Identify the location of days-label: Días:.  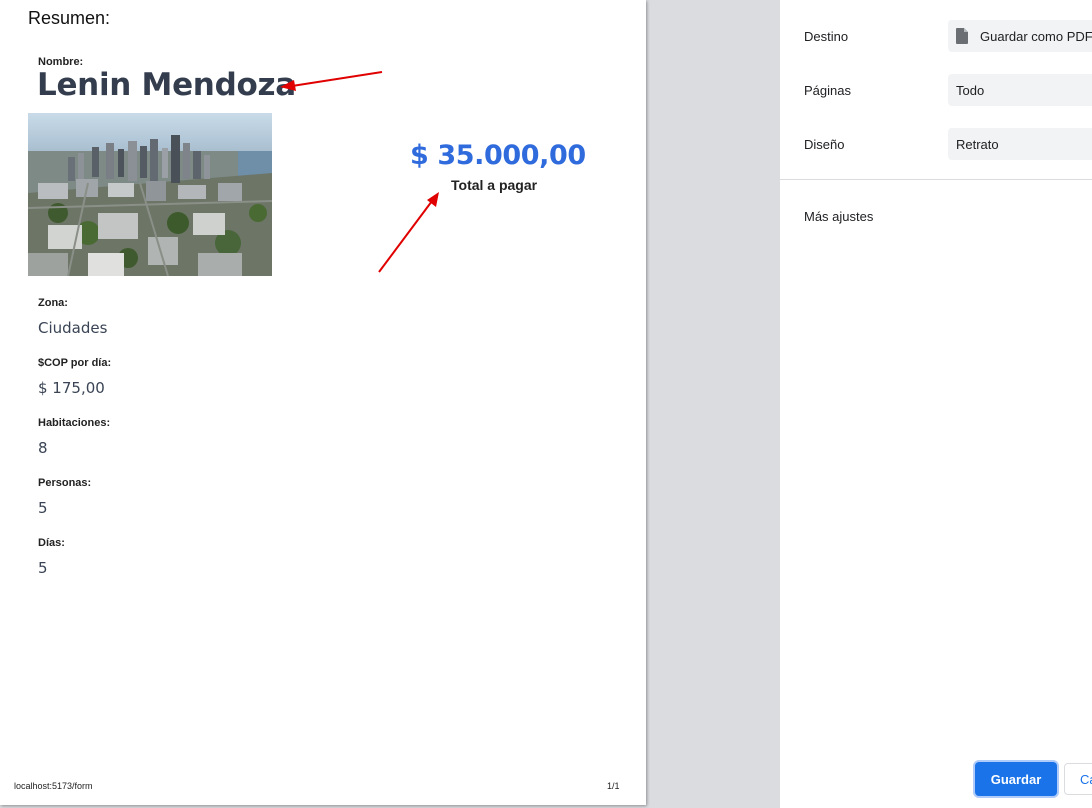
(51, 543).